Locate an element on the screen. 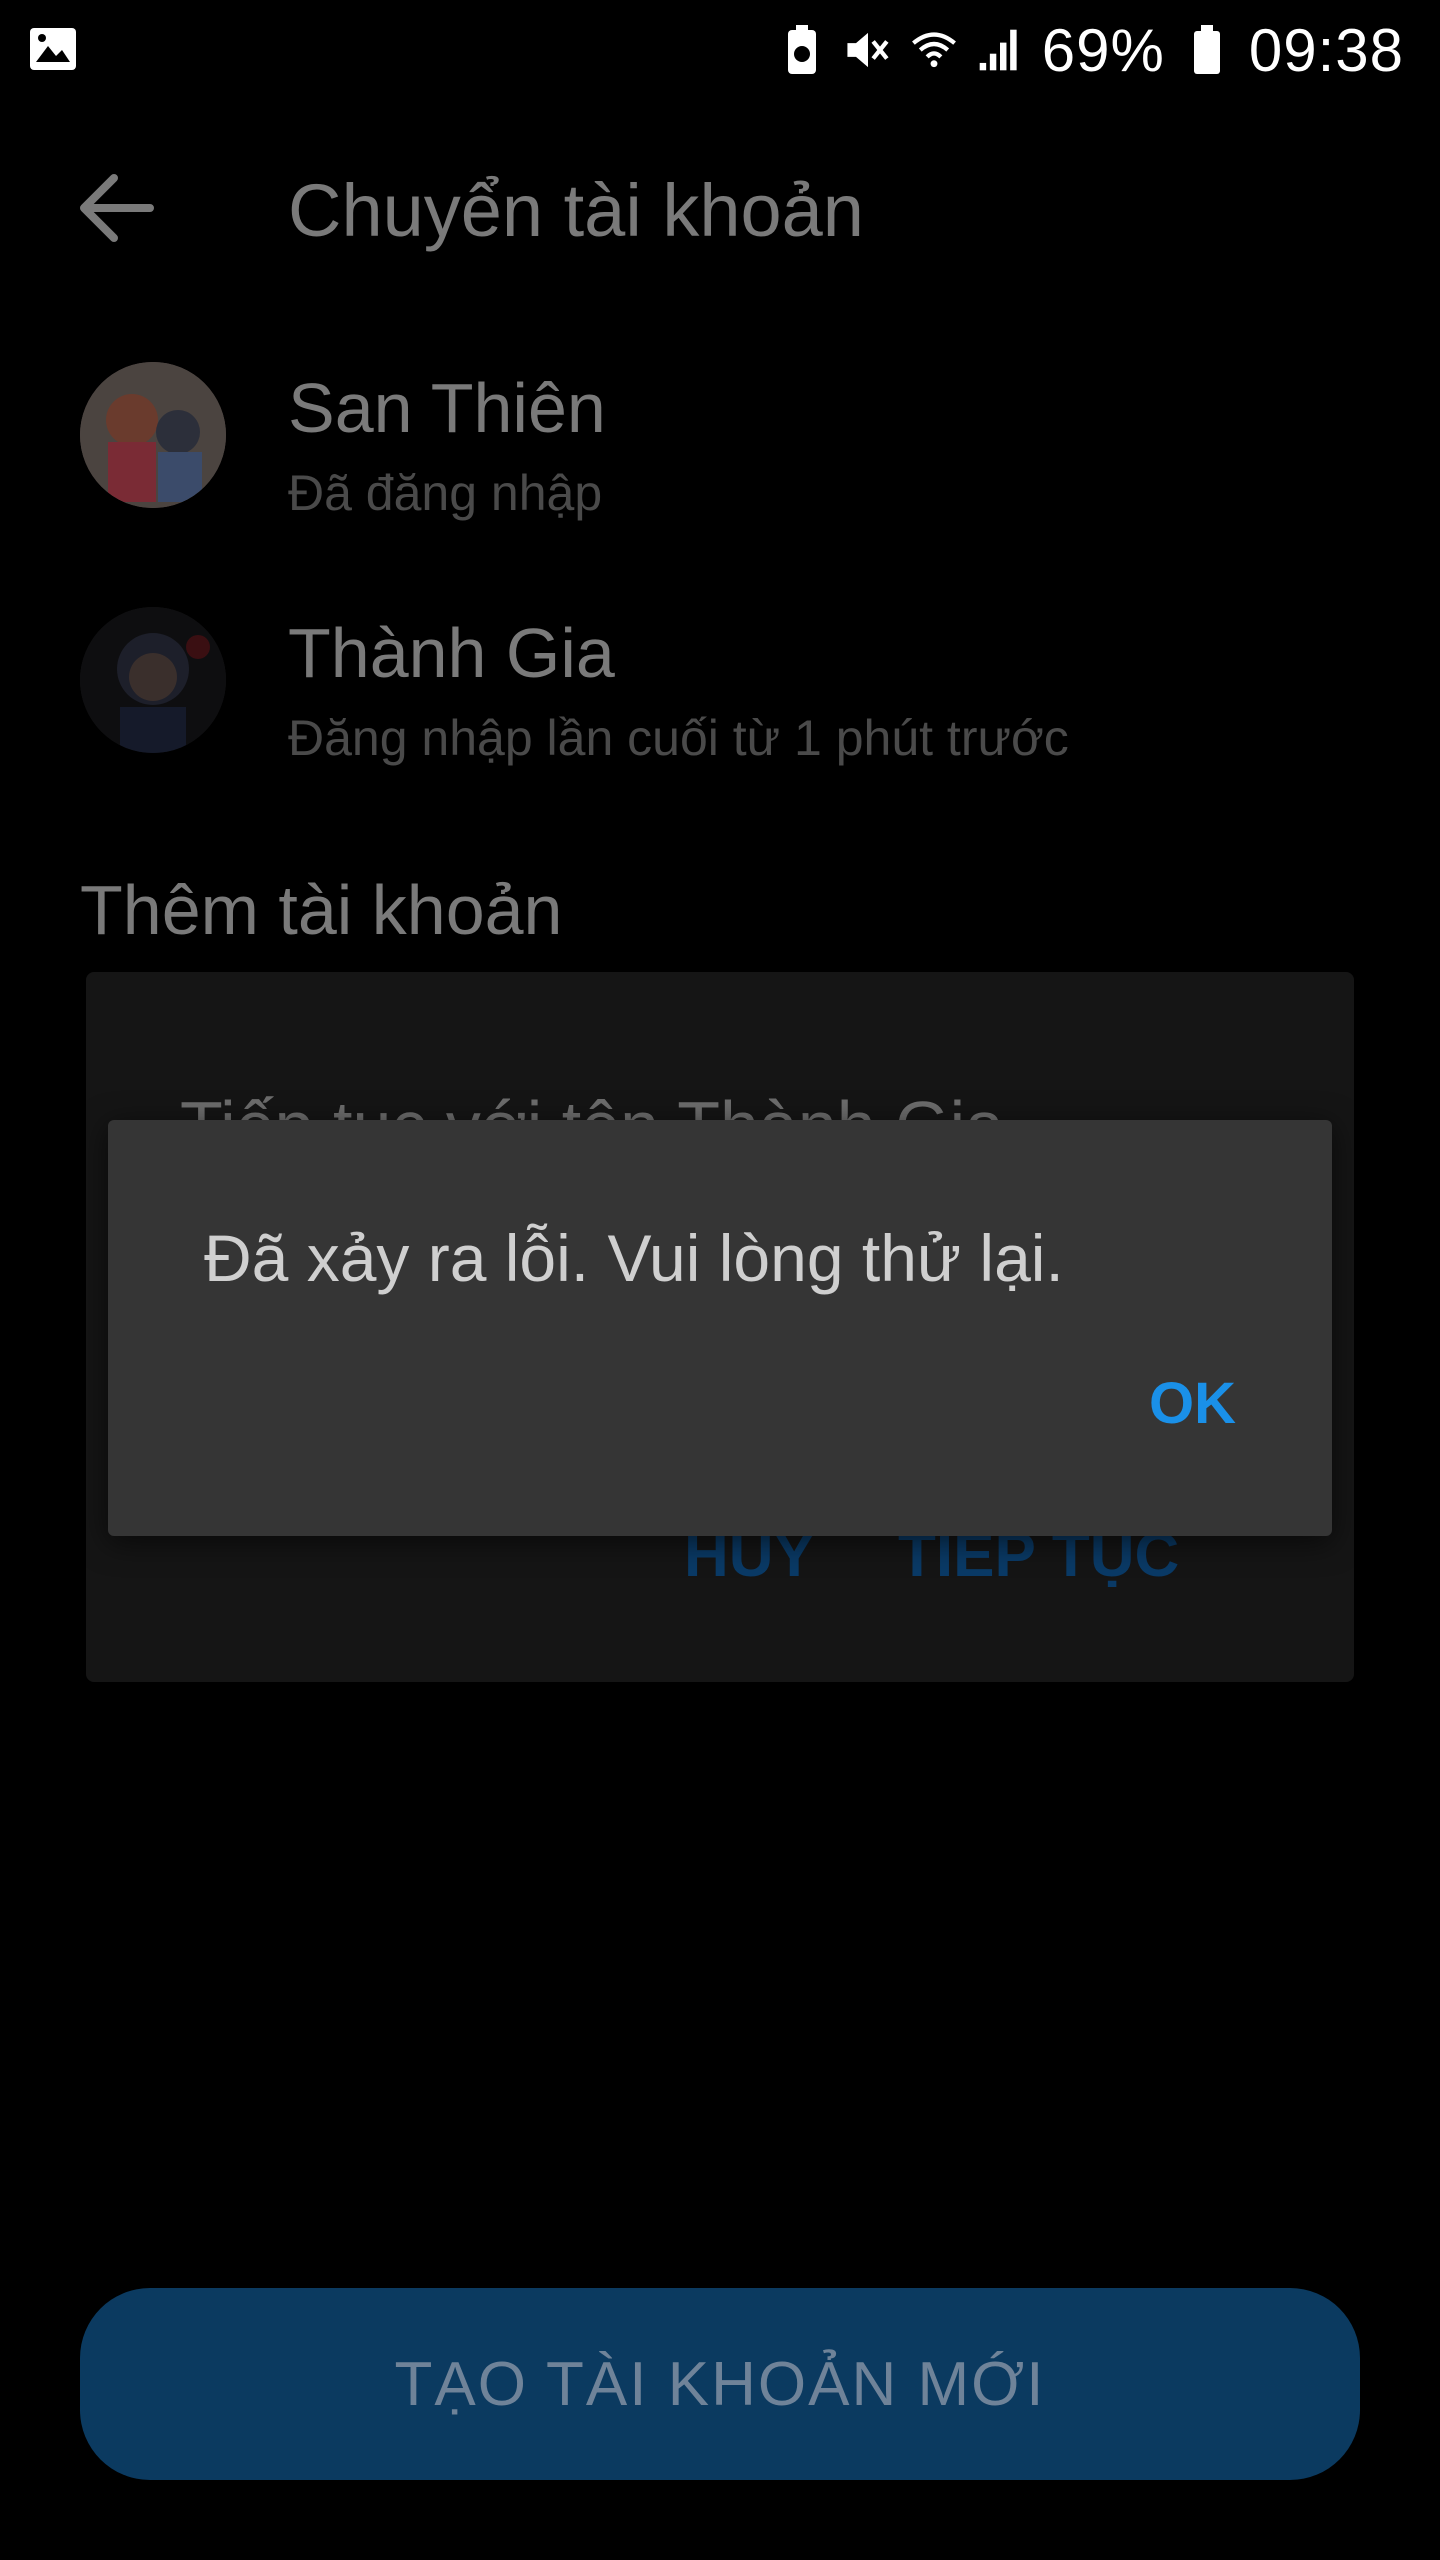  add-account-heading: Thêm tài khoản is located at coordinates (321, 910).